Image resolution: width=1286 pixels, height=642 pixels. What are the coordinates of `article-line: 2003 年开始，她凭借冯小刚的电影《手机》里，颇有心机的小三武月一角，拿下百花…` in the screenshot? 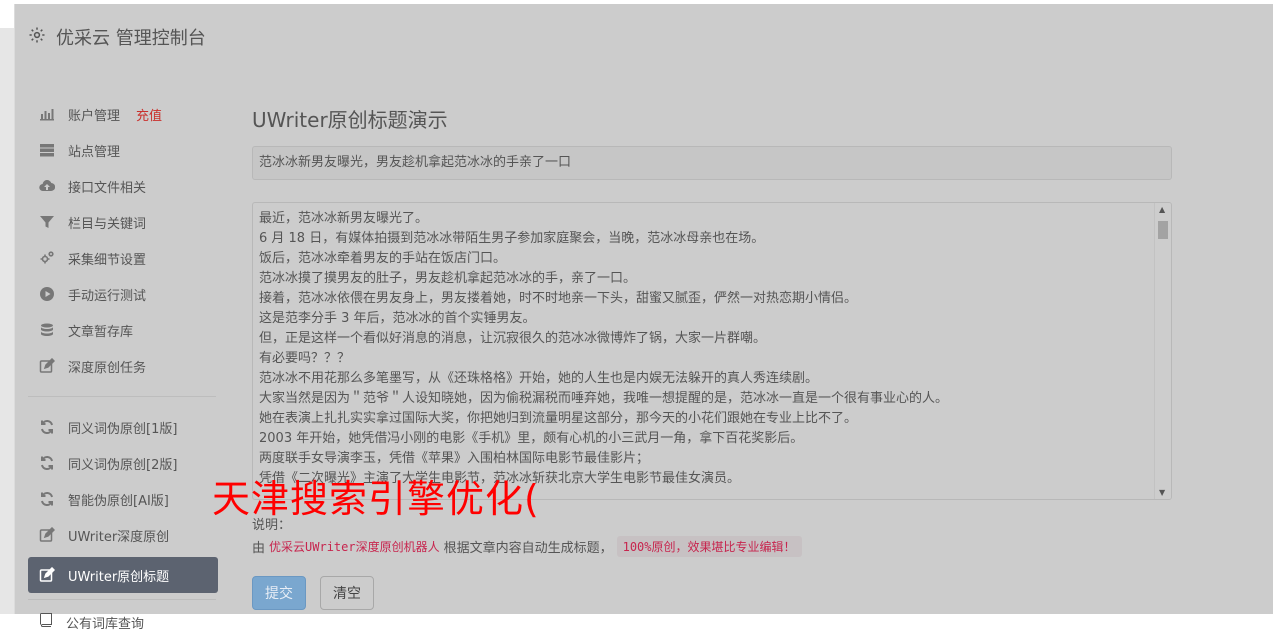 It's located at (531, 438).